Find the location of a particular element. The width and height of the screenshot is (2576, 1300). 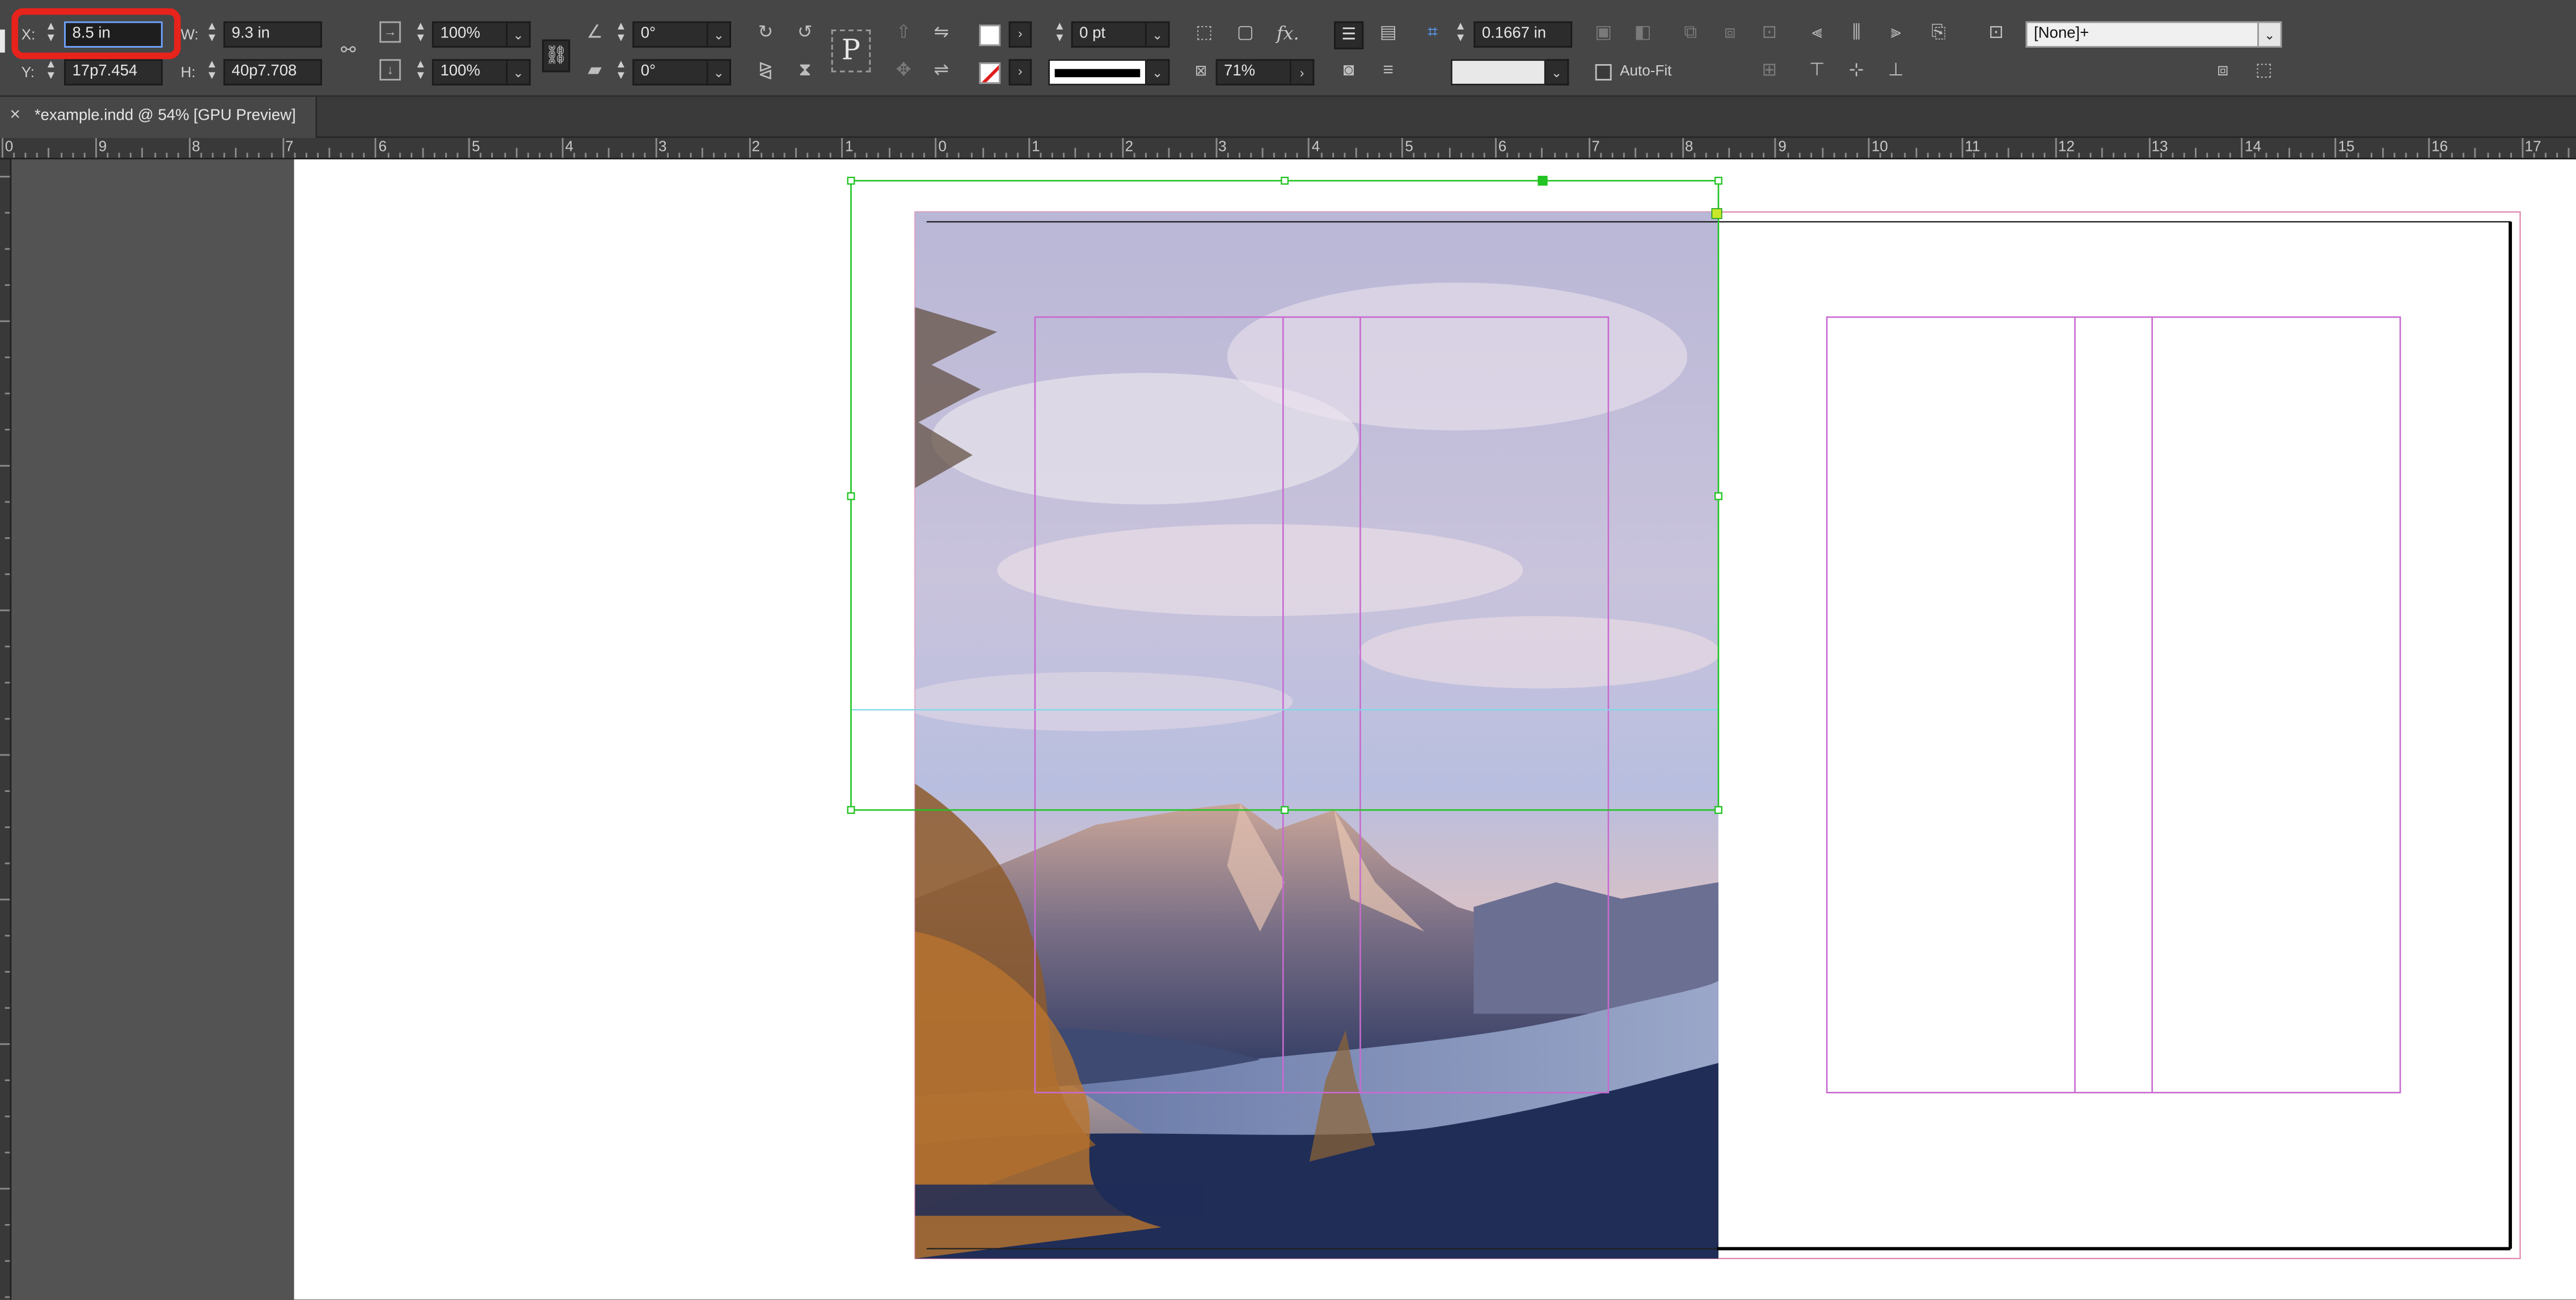

close-tab-icon: × is located at coordinates (15, 115).